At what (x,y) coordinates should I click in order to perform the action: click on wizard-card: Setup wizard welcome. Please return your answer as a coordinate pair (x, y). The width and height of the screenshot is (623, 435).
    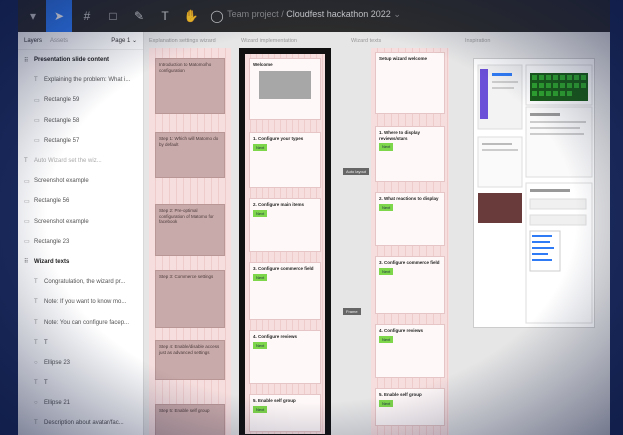
    Looking at the image, I should click on (410, 83).